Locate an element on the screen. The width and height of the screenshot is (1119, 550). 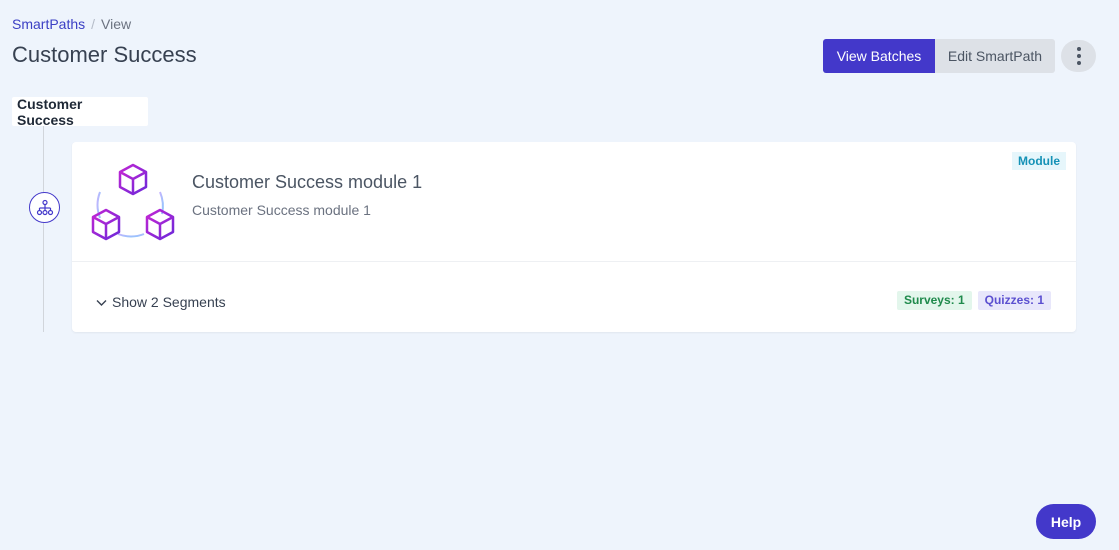
view-batches-button: View Batches is located at coordinates (879, 56).